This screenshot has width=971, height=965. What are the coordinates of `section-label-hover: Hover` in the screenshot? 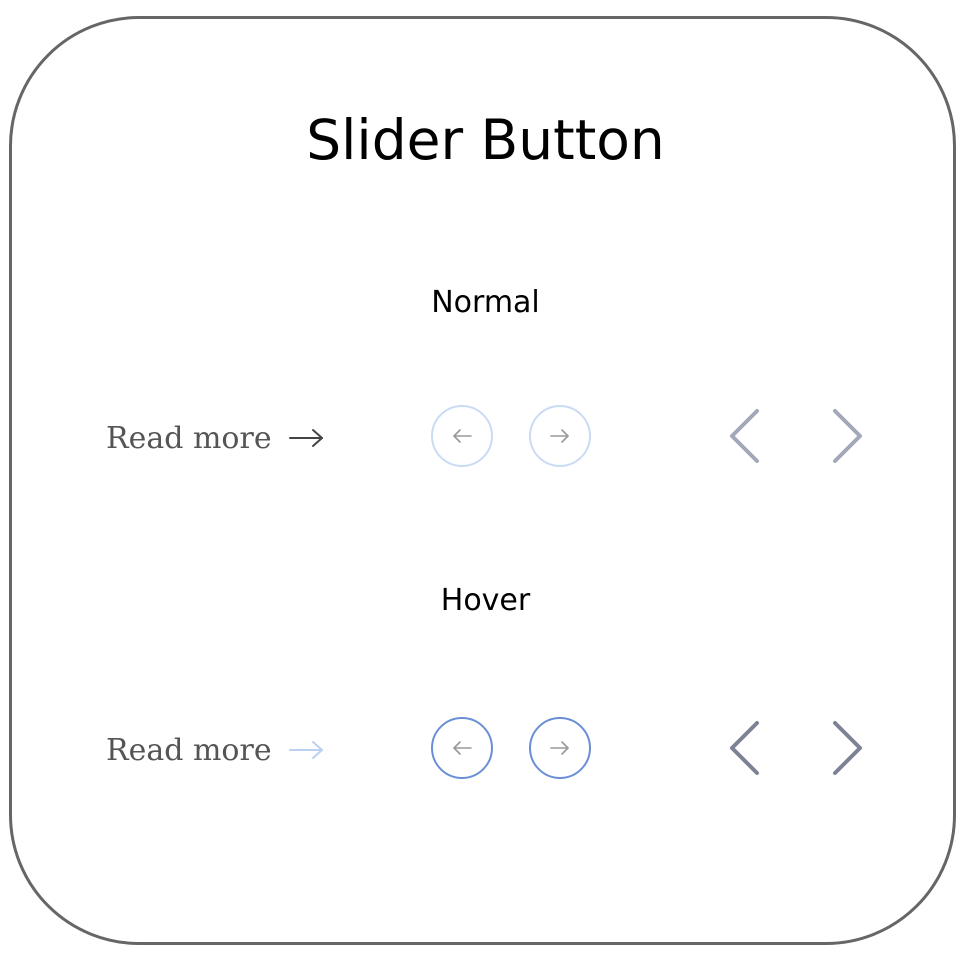 It's located at (485, 600).